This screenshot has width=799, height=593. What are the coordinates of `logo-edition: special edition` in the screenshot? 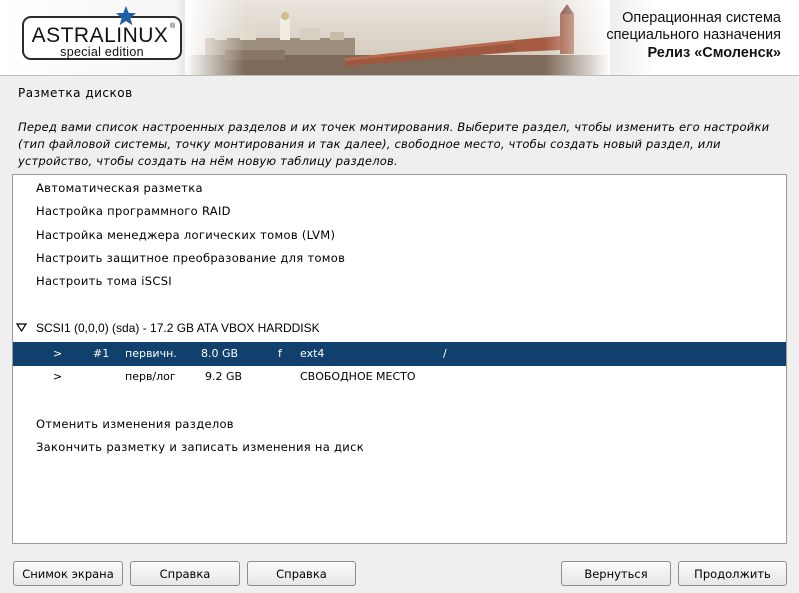 It's located at (102, 52).